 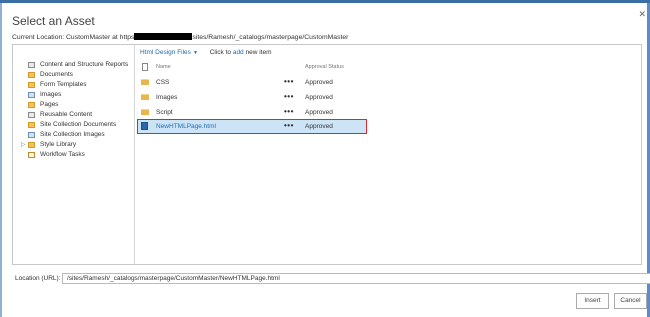 What do you see at coordinates (356, 278) in the screenshot?
I see `location-url-input` at bounding box center [356, 278].